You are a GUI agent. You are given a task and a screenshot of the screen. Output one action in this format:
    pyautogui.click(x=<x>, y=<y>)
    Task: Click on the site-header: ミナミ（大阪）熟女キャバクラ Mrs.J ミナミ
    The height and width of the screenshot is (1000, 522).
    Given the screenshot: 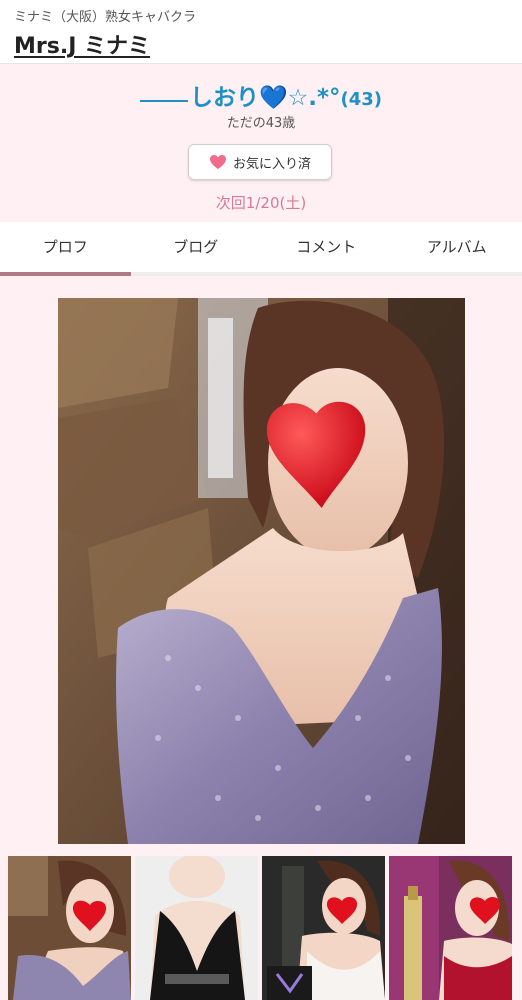 What is the action you would take?
    pyautogui.click(x=261, y=32)
    